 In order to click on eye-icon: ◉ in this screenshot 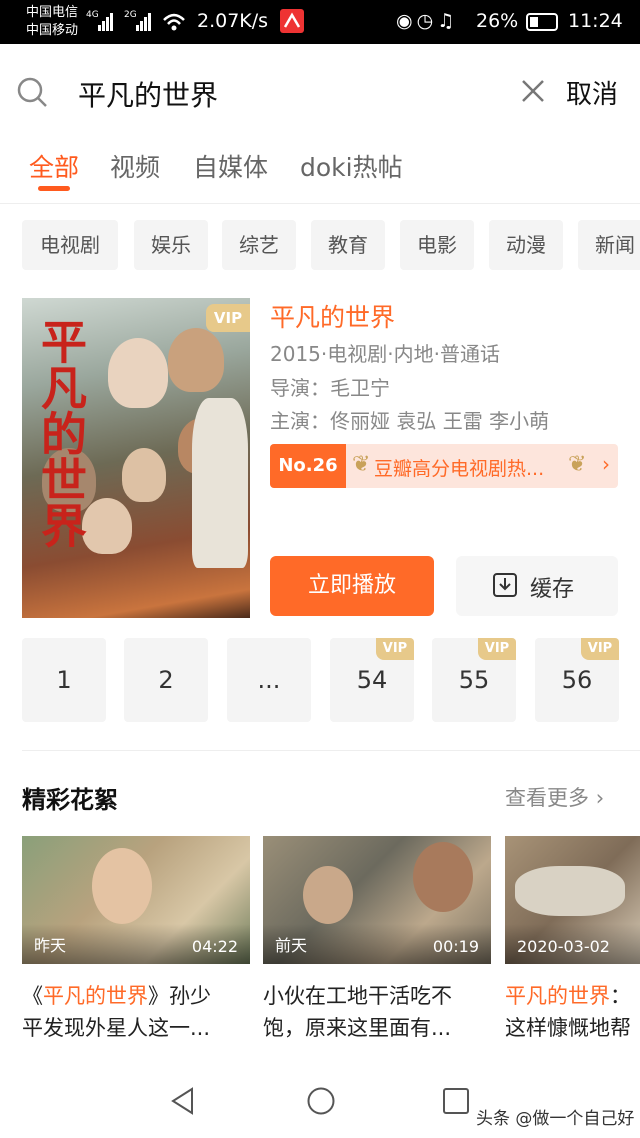, I will do `click(406, 21)`.